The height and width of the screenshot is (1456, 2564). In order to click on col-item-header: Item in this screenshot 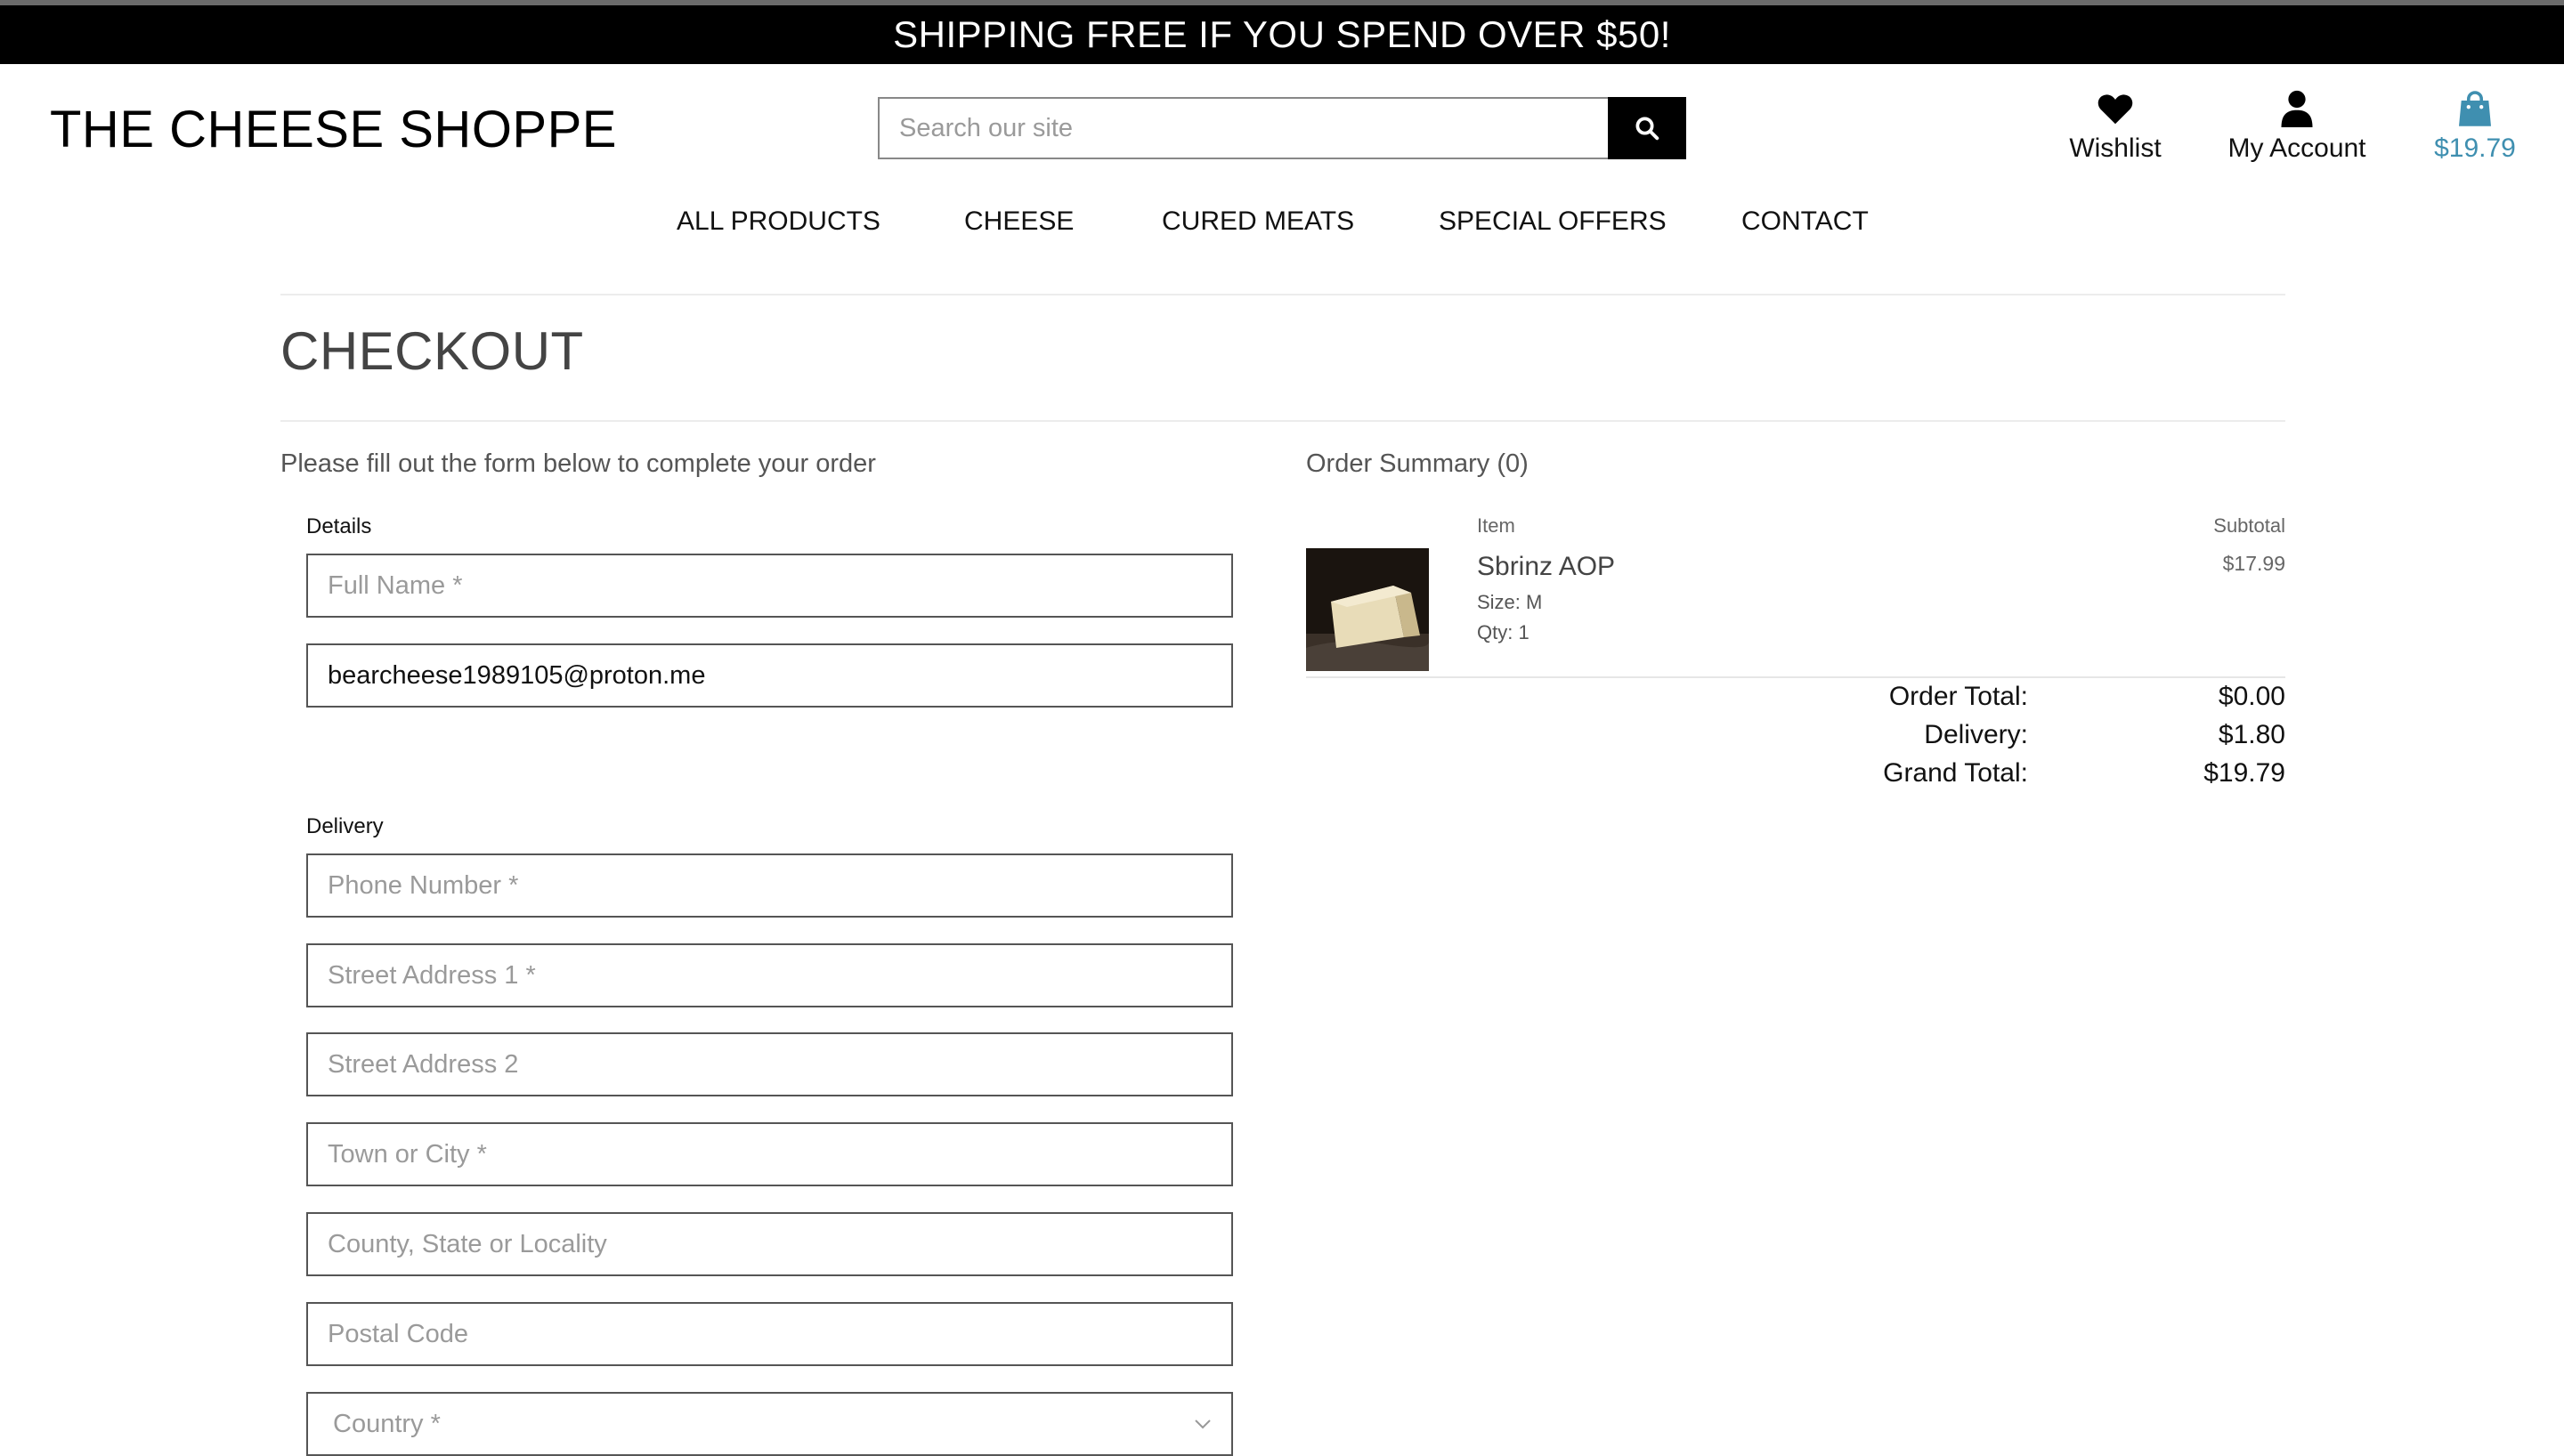, I will do `click(1496, 525)`.